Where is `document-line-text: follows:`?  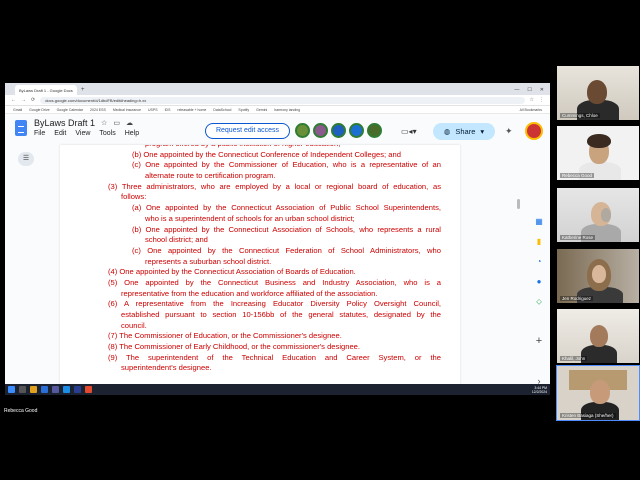
document-line-text: follows: is located at coordinates (134, 197).